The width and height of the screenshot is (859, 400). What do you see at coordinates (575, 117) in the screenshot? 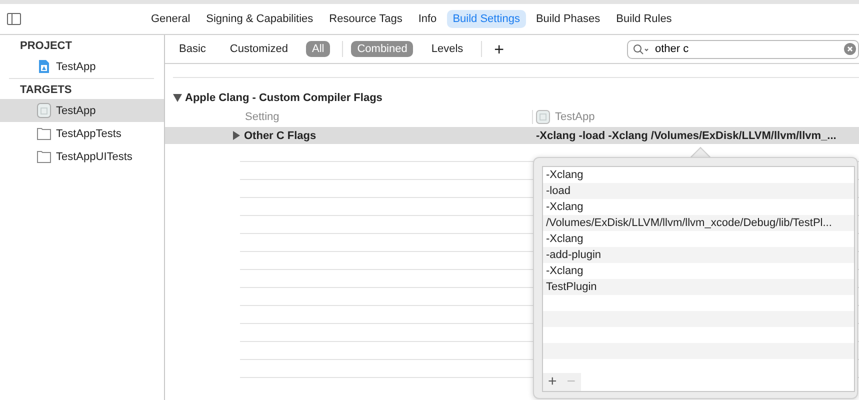
I see `column-header: TestApp` at bounding box center [575, 117].